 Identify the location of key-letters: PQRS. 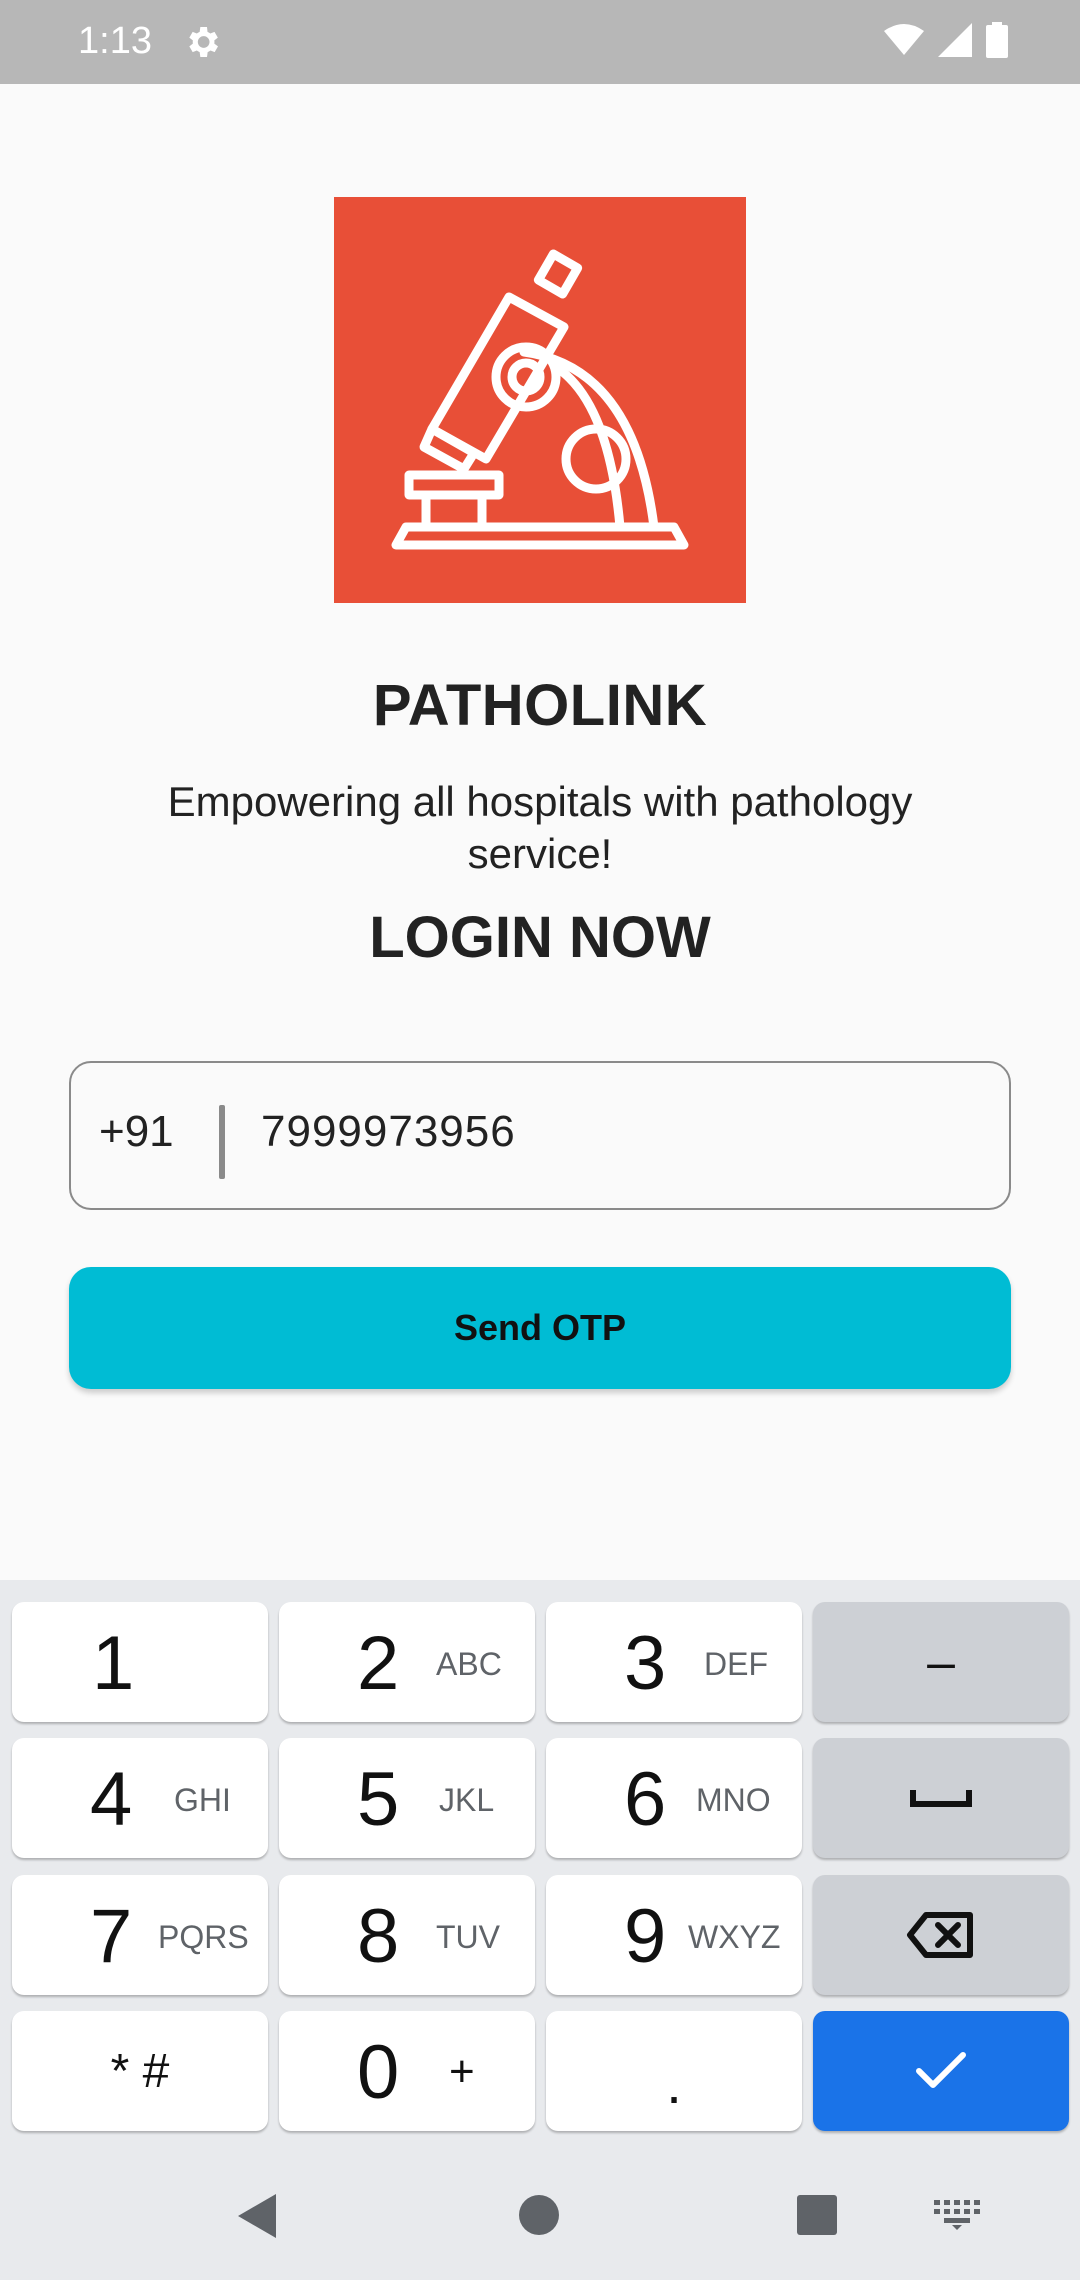
(203, 1937).